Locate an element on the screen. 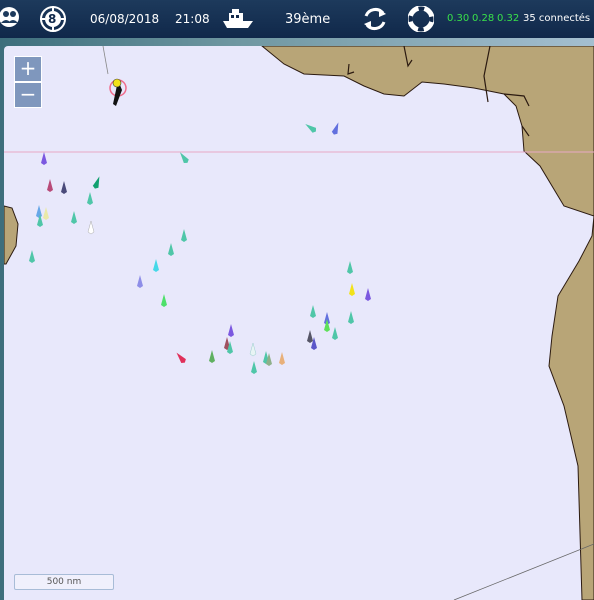 This screenshot has width=594, height=600. lifebuoy-icon is located at coordinates (421, 19).